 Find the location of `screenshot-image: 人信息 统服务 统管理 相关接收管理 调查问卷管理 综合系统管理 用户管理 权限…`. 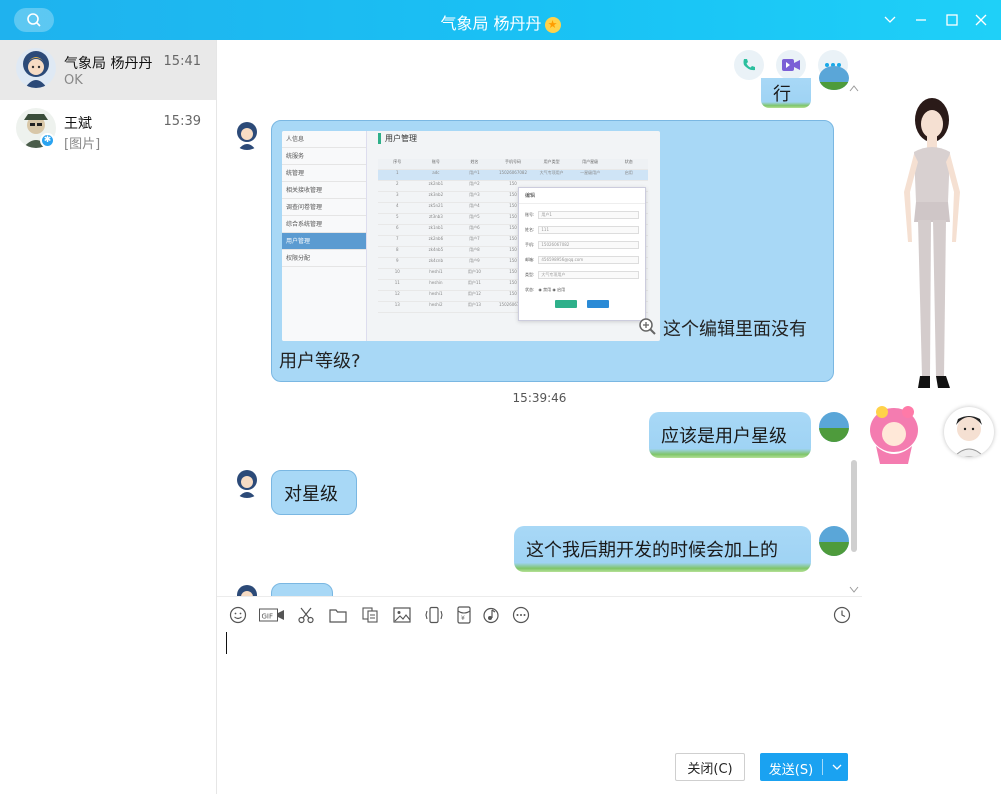

screenshot-image: 人信息 统服务 统管理 相关接收管理 调查问卷管理 综合系统管理 用户管理 权限… is located at coordinates (471, 236).